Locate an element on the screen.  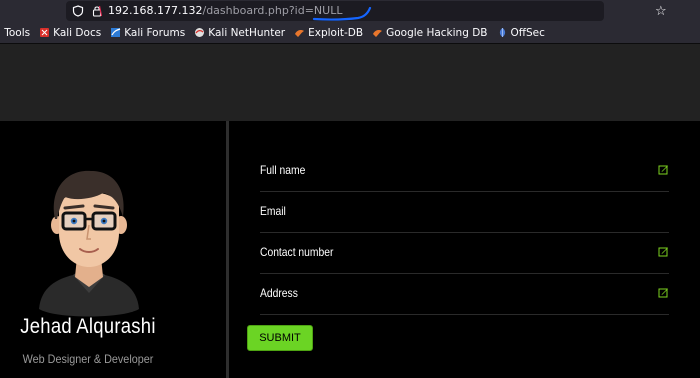
field-row-email: Email is located at coordinates (464, 212).